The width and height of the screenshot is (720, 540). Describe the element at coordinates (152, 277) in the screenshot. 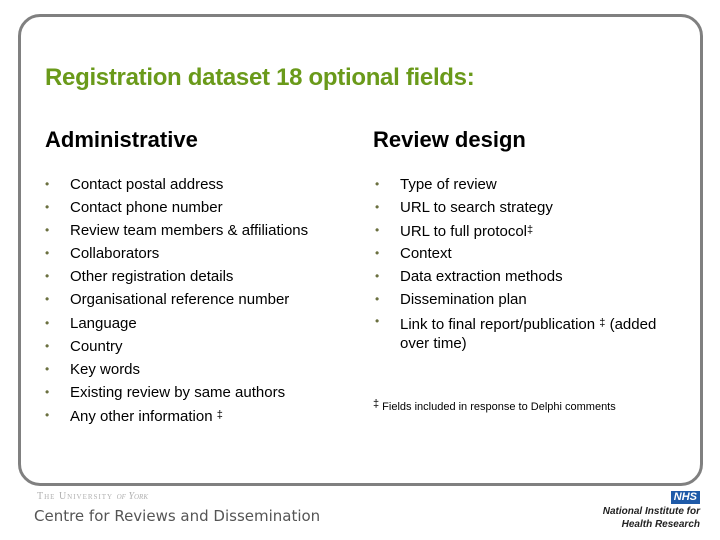

I see `list-item-text: Other registration details` at that location.